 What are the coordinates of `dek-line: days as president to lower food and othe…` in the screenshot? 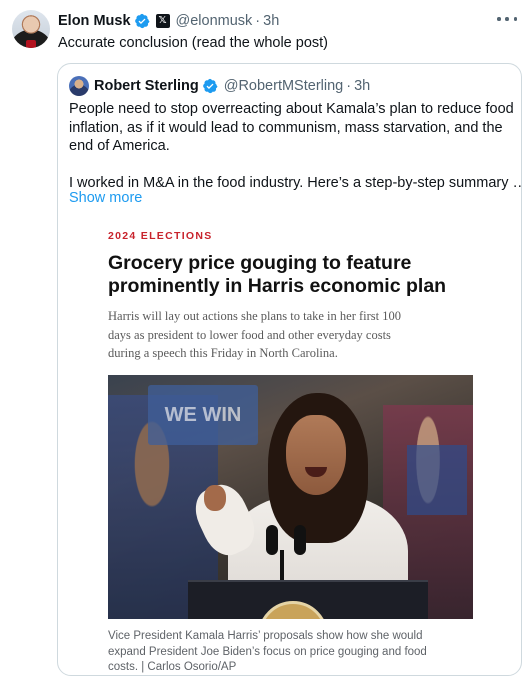 It's located at (249, 334).